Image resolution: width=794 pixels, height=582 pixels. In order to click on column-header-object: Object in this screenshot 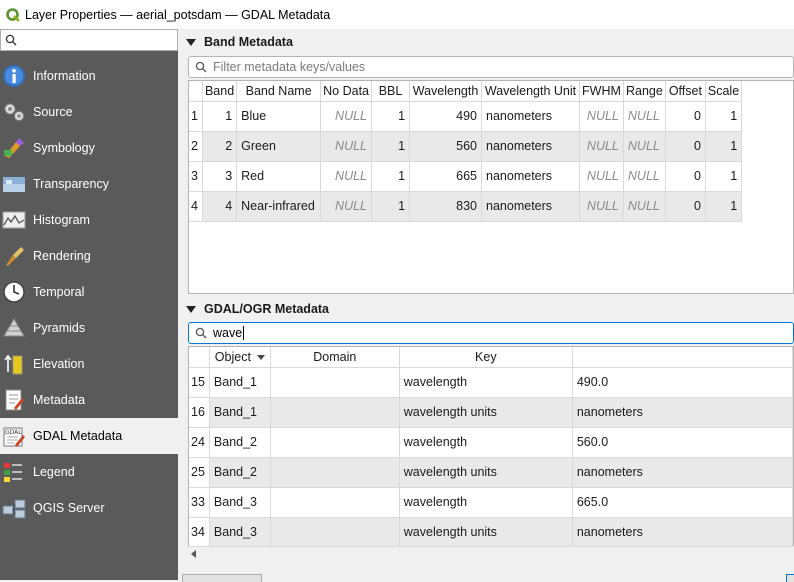, I will do `click(240, 357)`.